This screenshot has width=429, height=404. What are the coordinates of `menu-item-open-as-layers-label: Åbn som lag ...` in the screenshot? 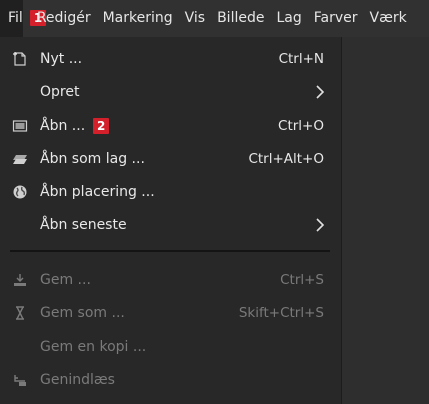 It's located at (92, 158).